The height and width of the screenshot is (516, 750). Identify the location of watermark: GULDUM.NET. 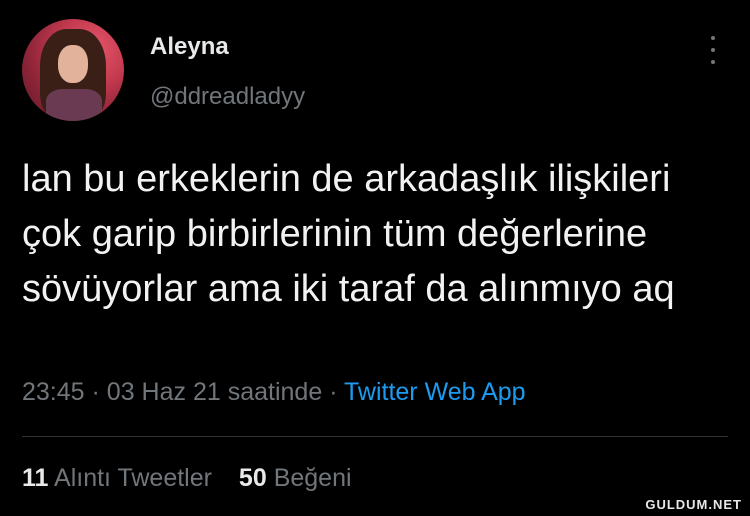
(693, 504).